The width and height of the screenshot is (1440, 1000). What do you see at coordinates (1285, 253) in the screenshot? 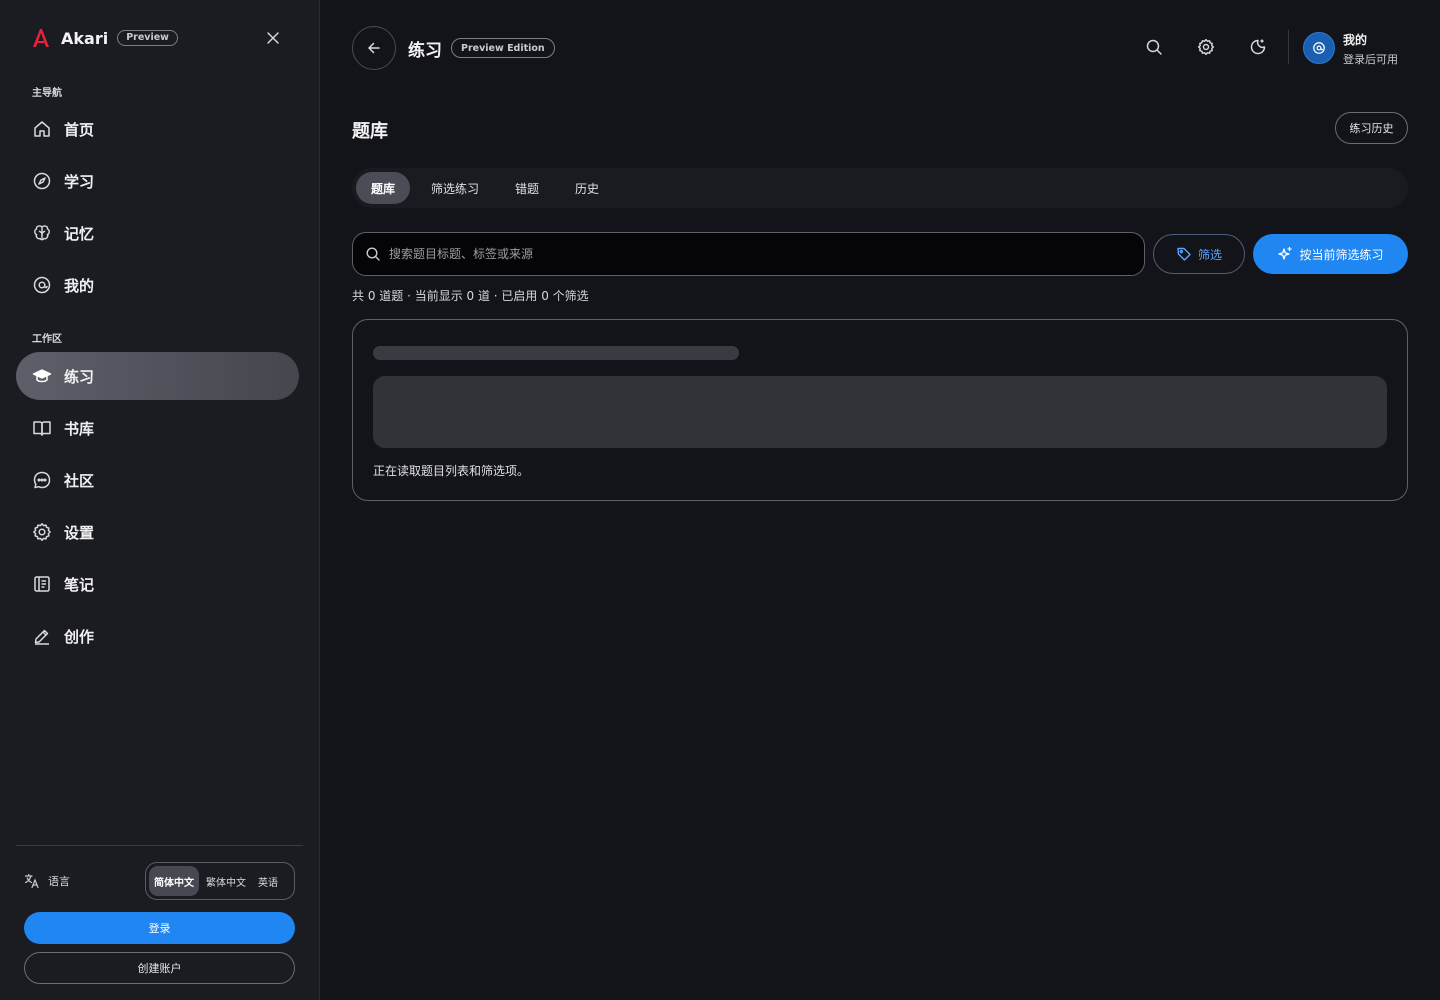
I see `sparkle-icon` at bounding box center [1285, 253].